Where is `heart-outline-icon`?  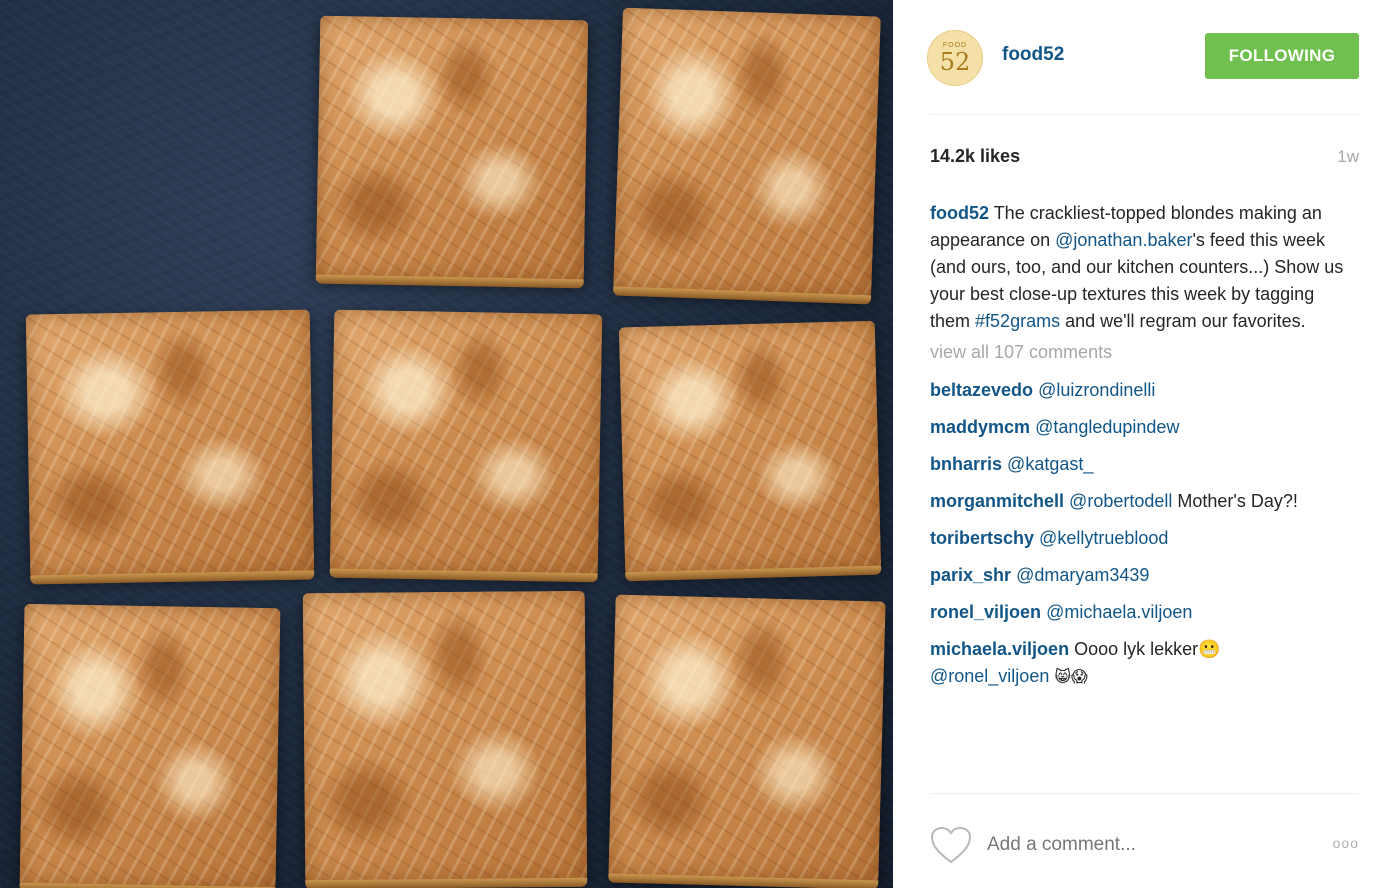
heart-outline-icon is located at coordinates (951, 846).